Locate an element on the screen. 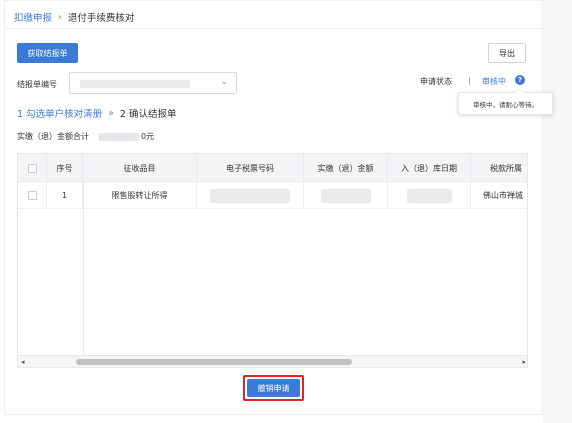 Image resolution: width=572 pixels, height=423 pixels. horizontal-scrollbar: ◂ ▸ is located at coordinates (272, 361).